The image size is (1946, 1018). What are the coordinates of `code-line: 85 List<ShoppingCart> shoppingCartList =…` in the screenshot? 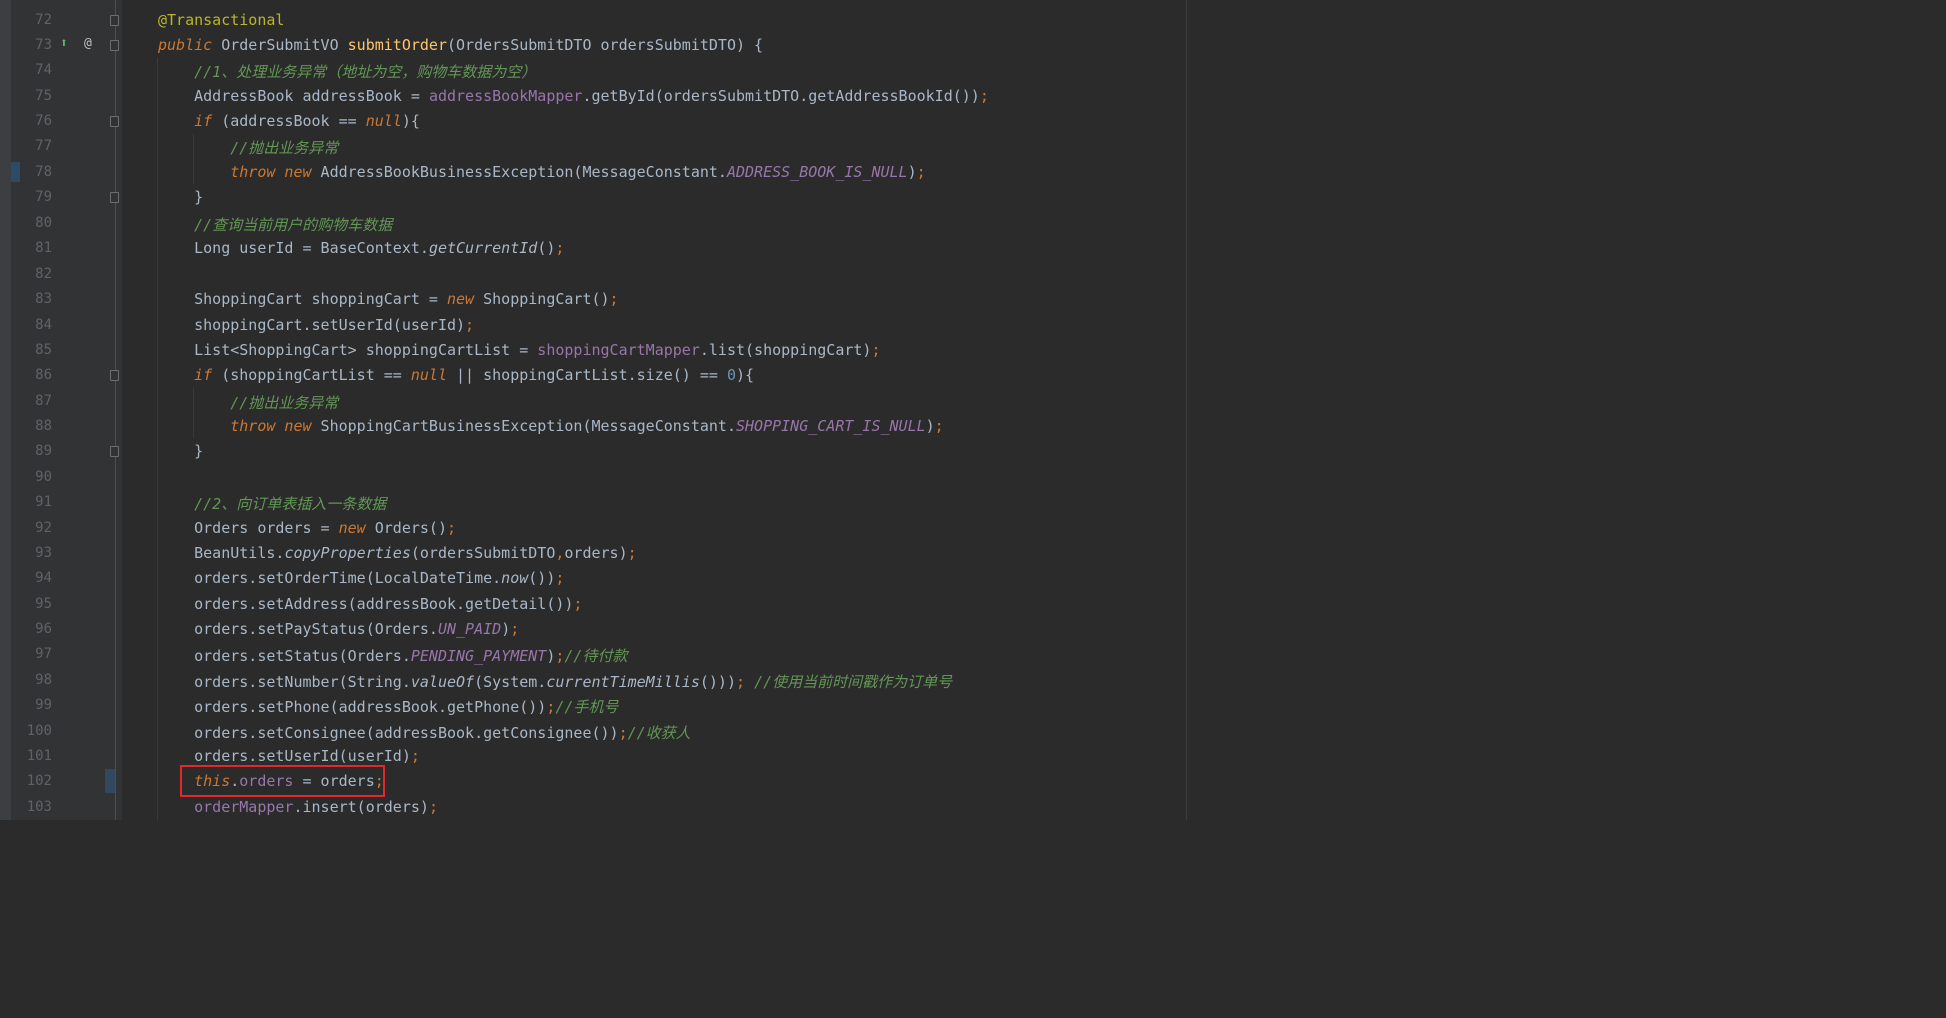 It's located at (784, 350).